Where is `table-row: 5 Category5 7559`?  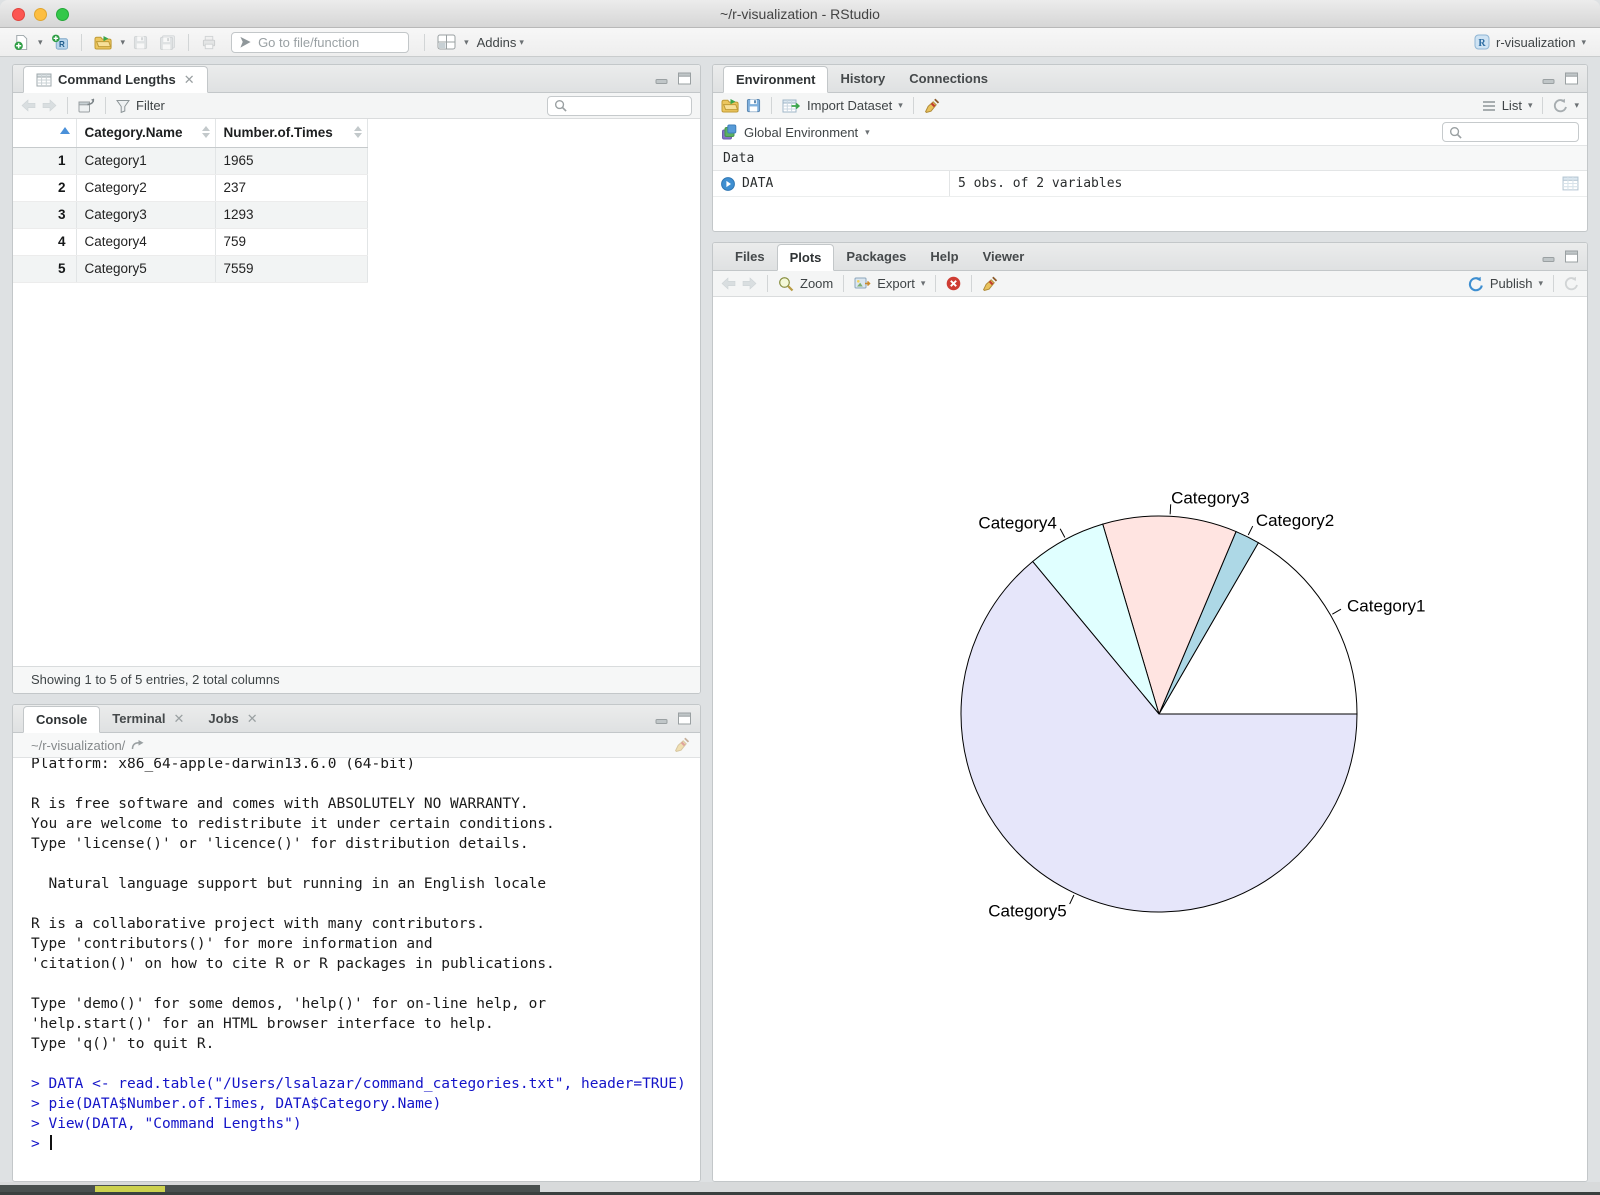 table-row: 5 Category5 7559 is located at coordinates (190, 269).